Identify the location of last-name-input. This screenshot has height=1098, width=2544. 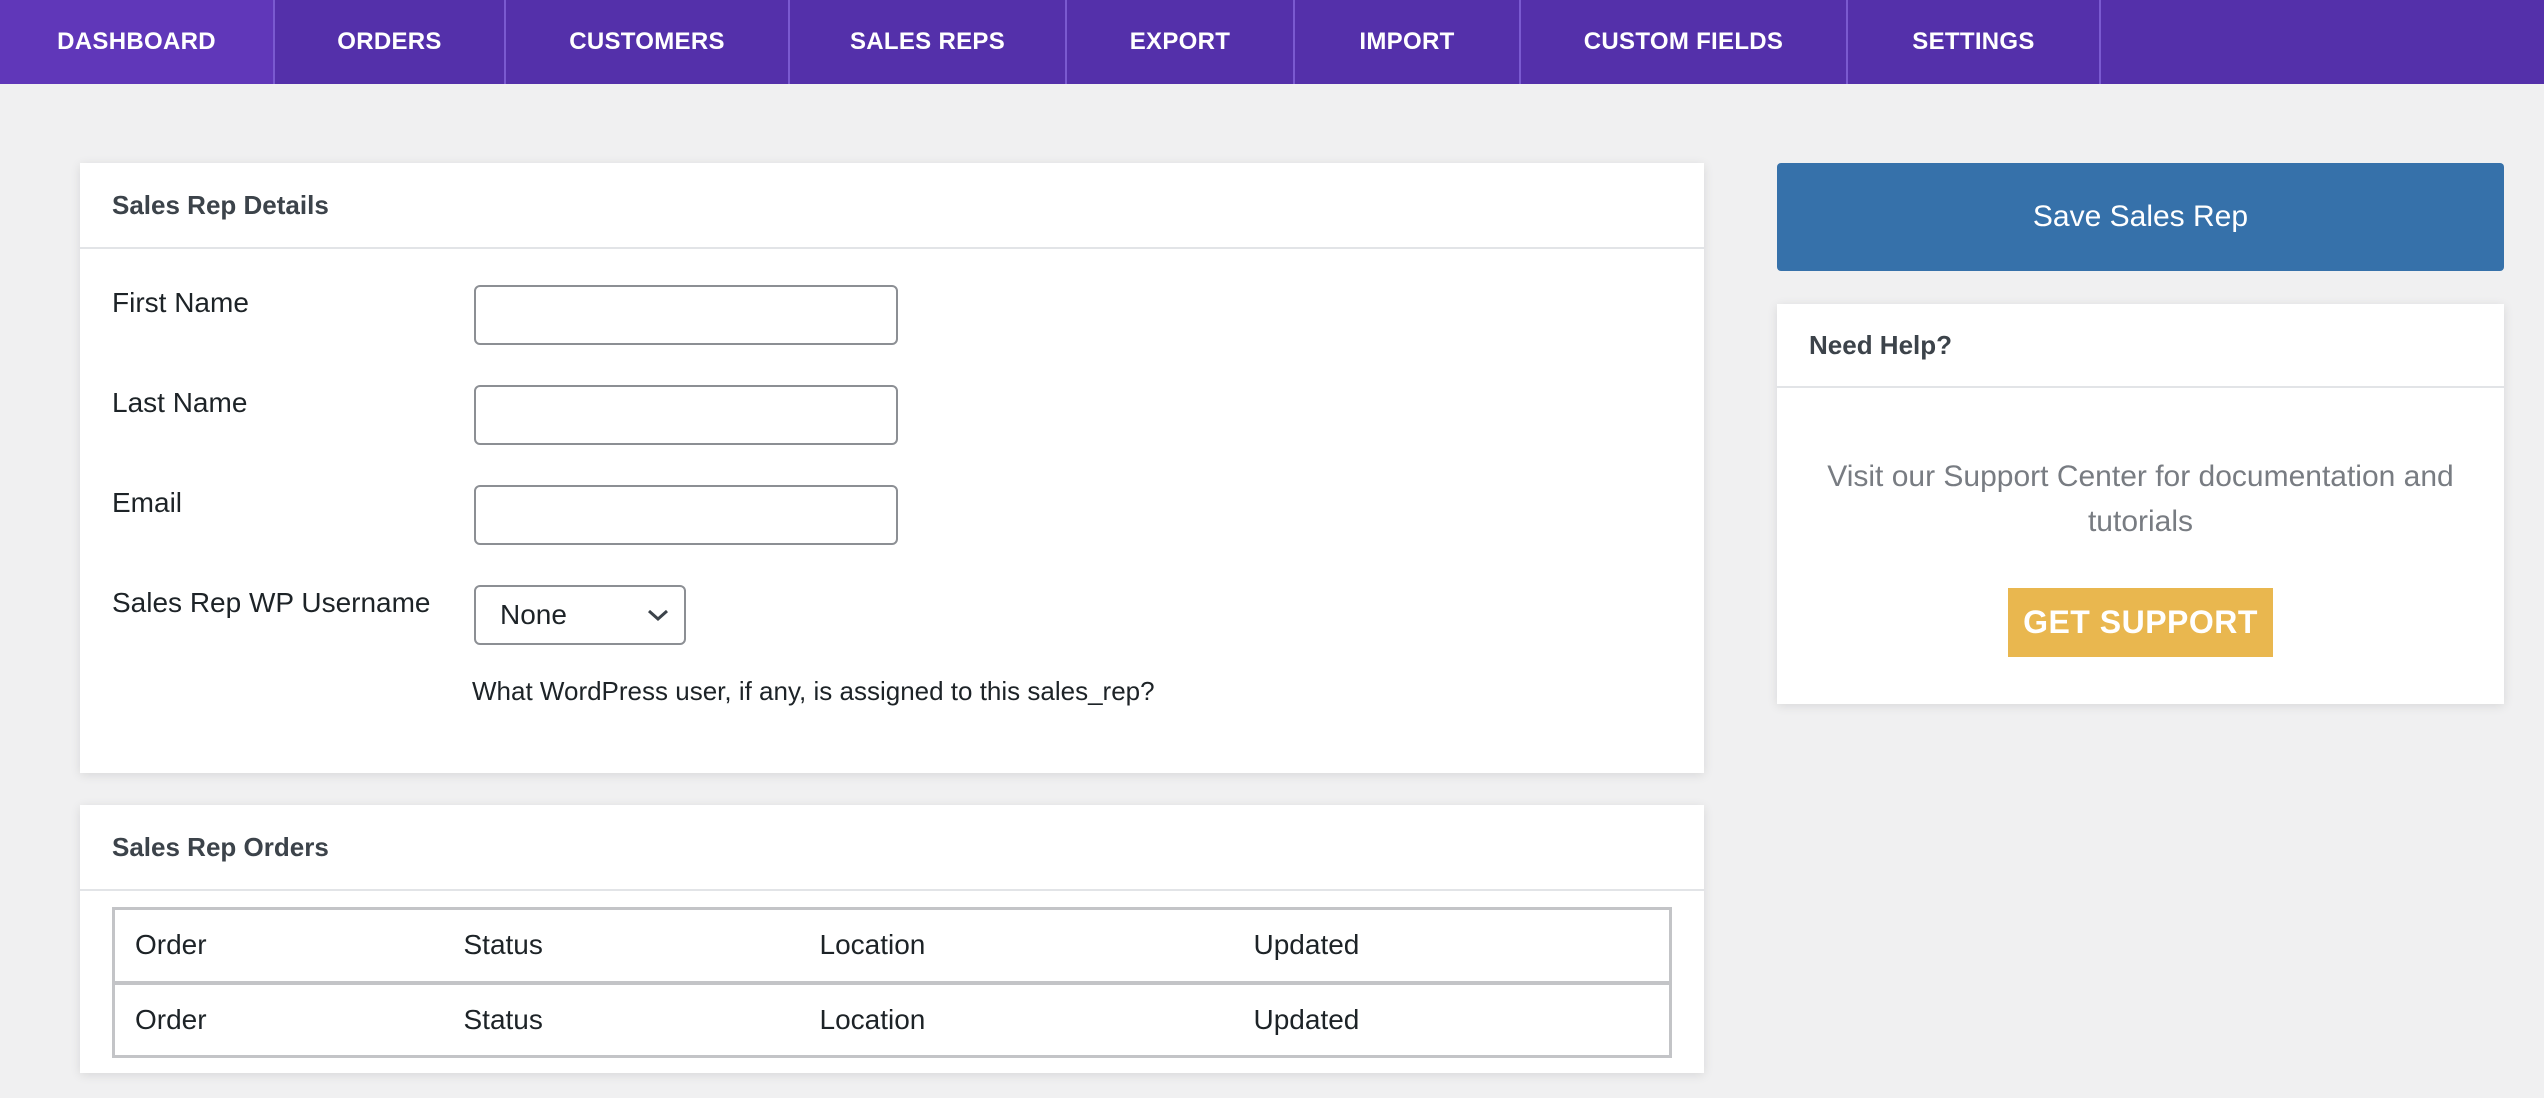
(686, 415).